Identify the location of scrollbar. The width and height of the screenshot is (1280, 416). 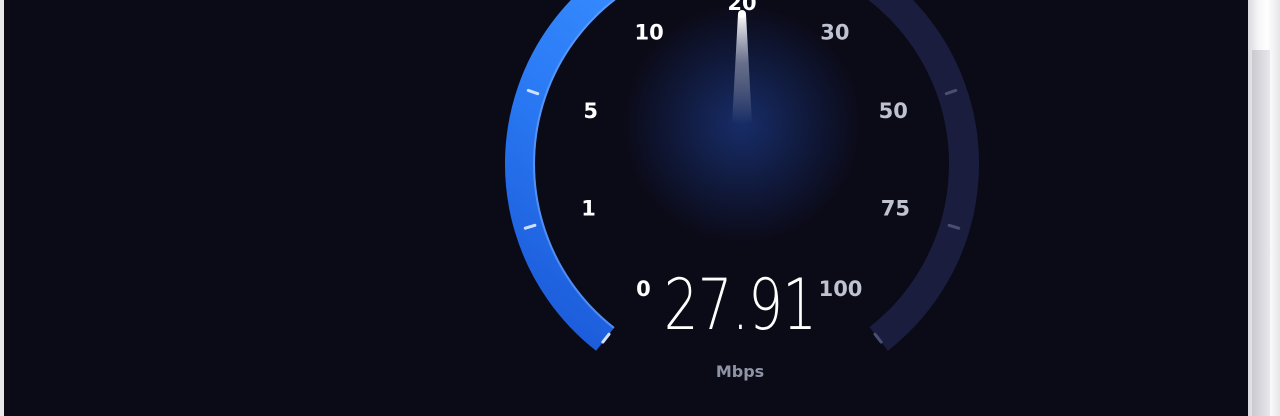
(1261, 233).